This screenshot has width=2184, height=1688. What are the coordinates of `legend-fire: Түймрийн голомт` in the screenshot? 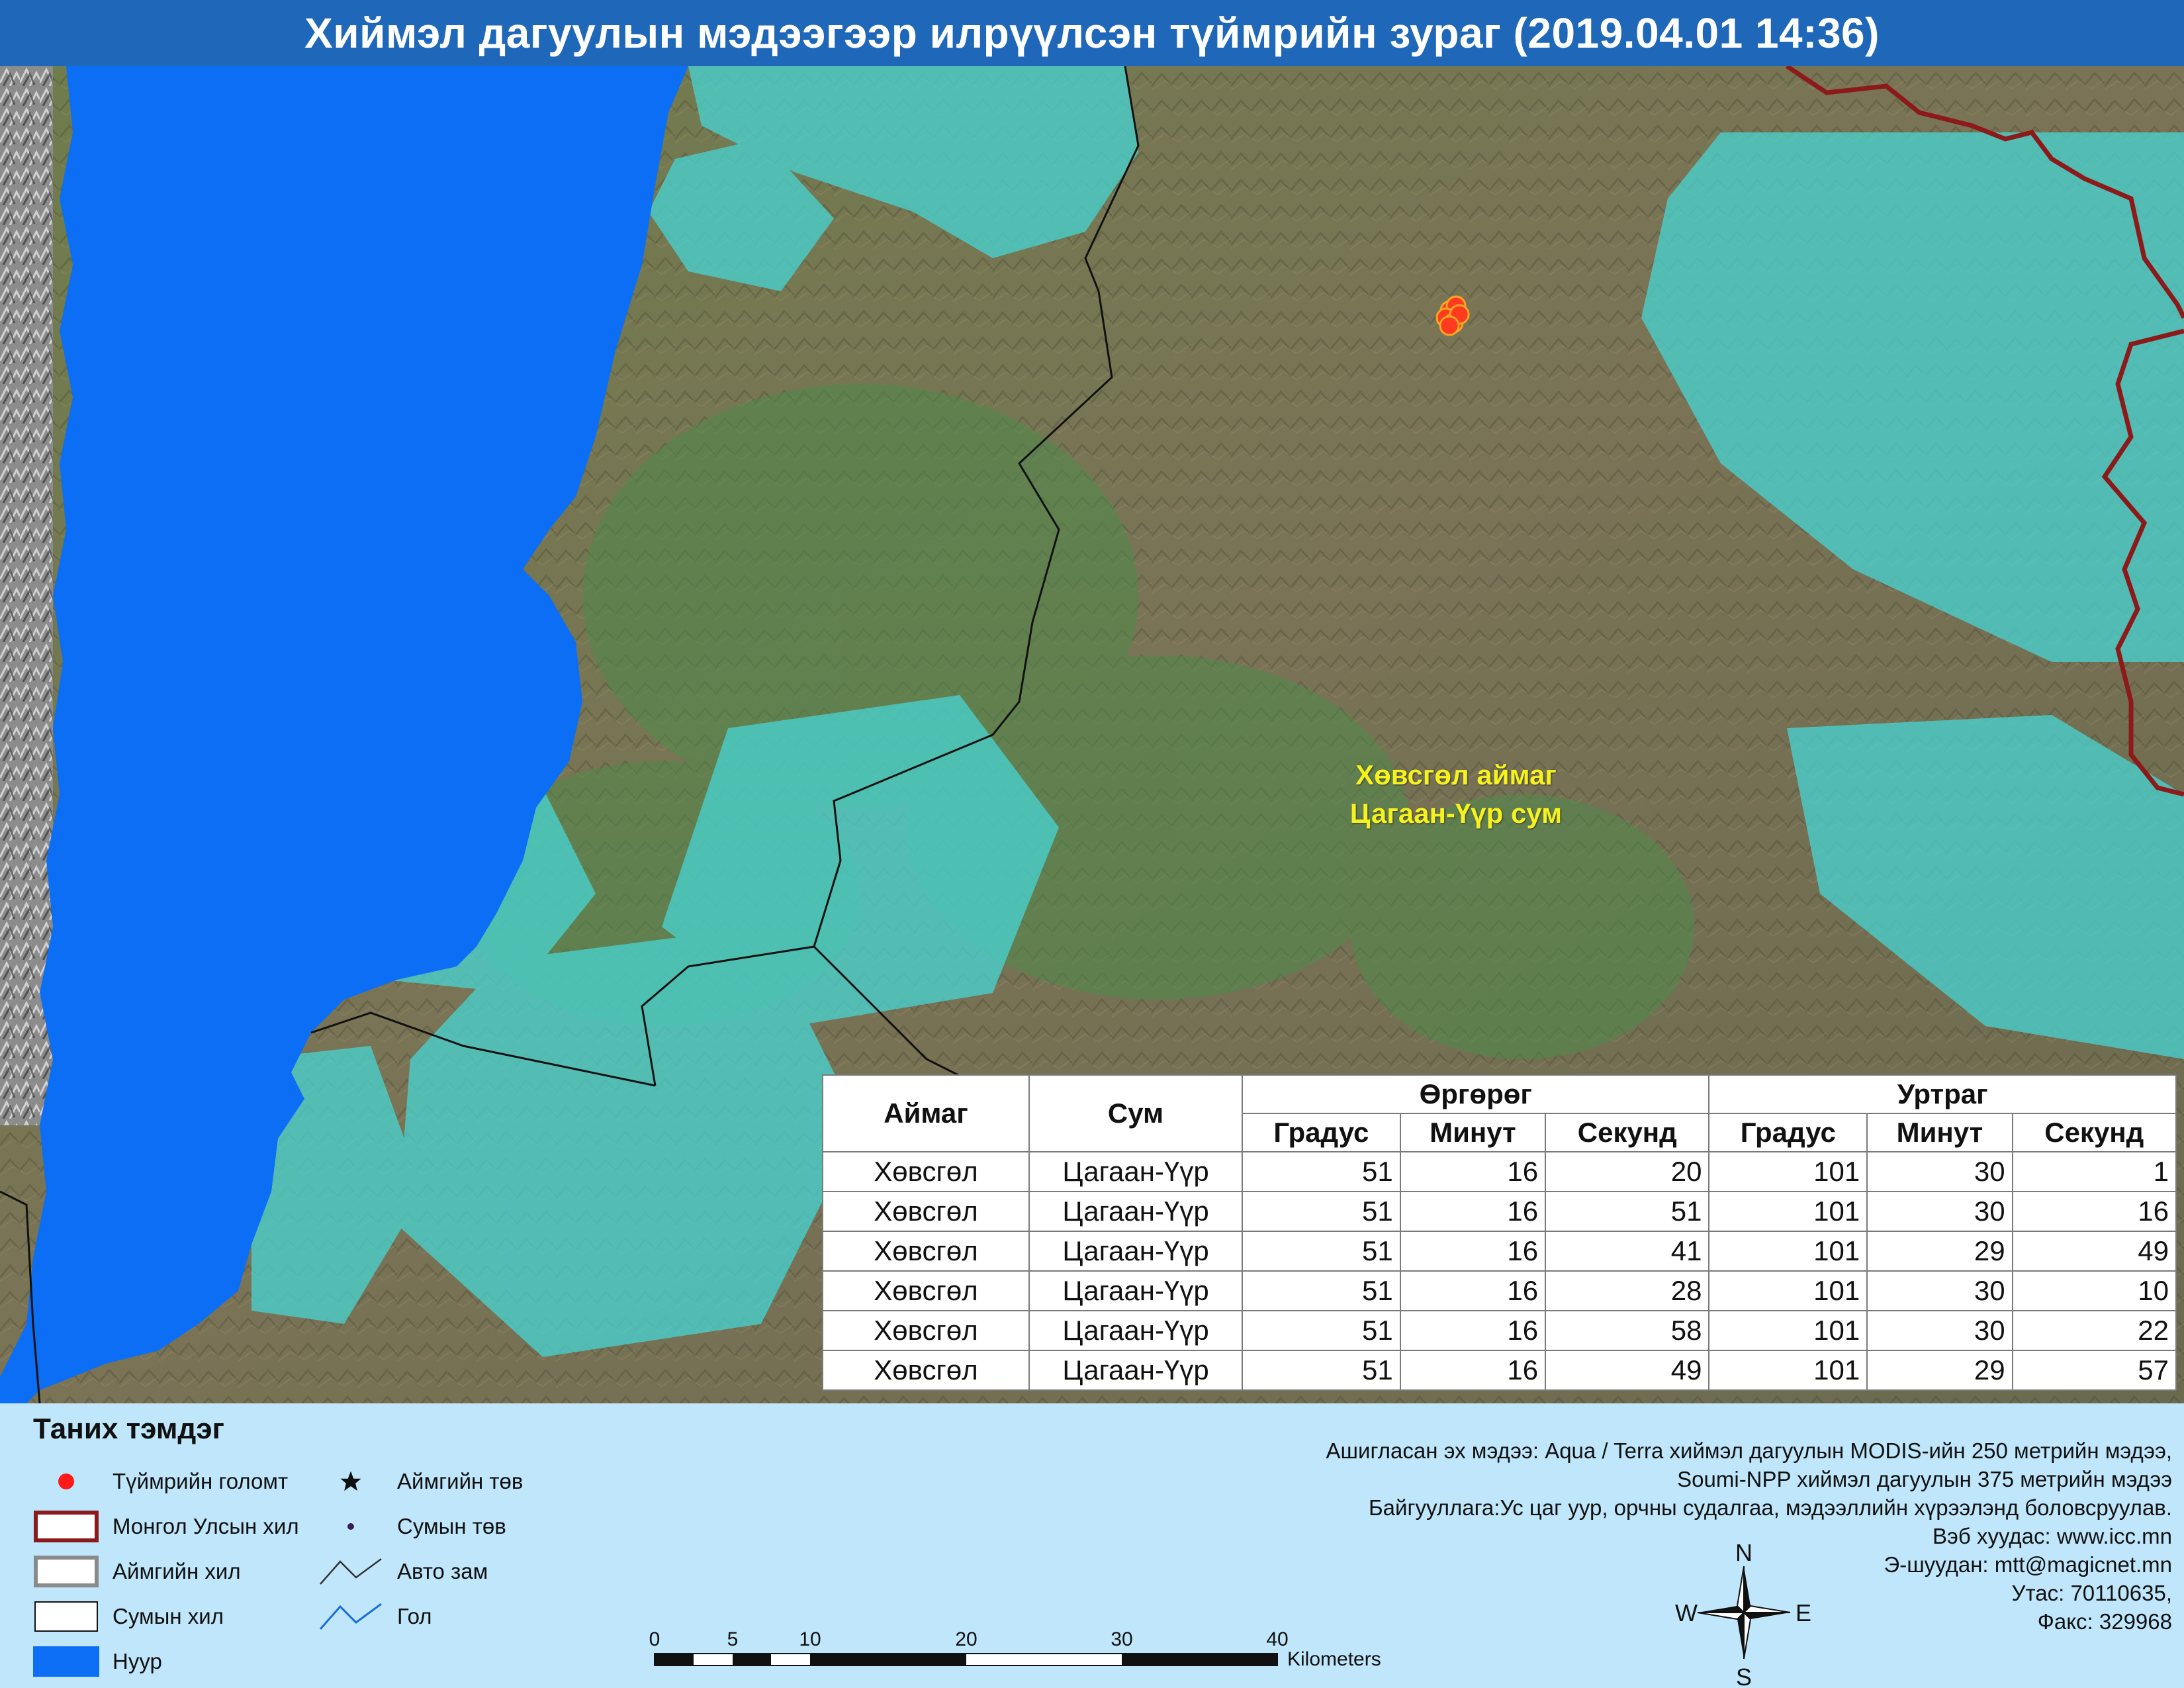 It's located at (160, 1481).